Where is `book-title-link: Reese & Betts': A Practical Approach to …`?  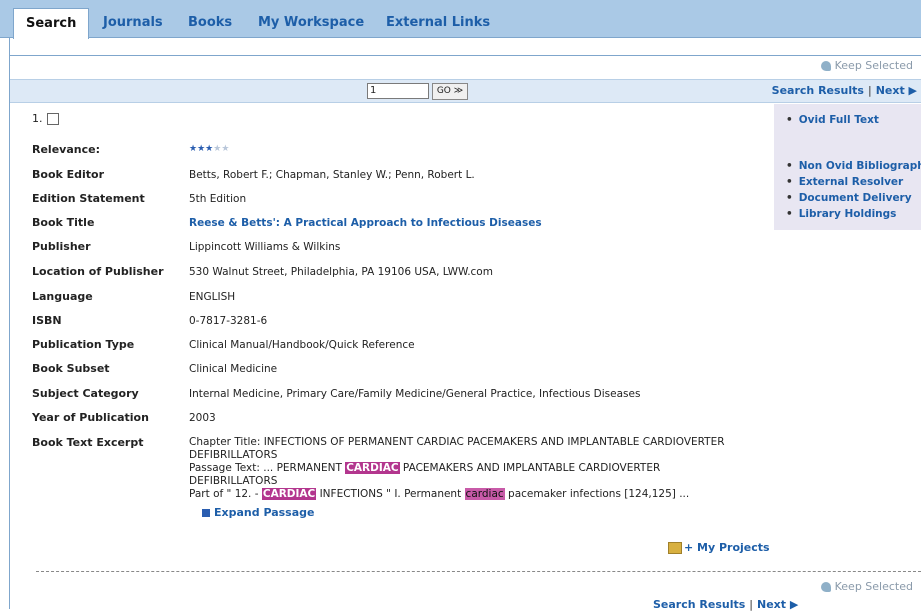 book-title-link: Reese & Betts': A Practical Approach to … is located at coordinates (365, 223).